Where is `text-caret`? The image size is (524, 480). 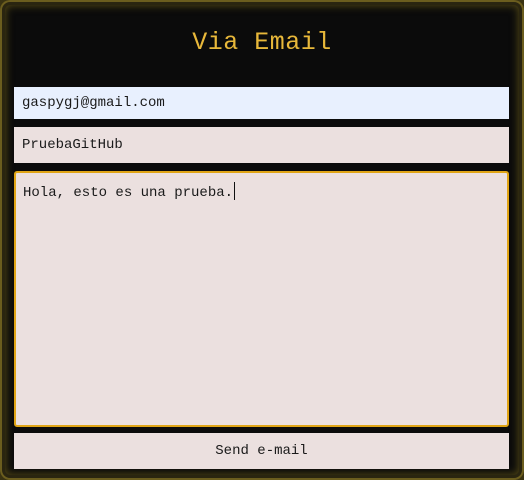
text-caret is located at coordinates (235, 191).